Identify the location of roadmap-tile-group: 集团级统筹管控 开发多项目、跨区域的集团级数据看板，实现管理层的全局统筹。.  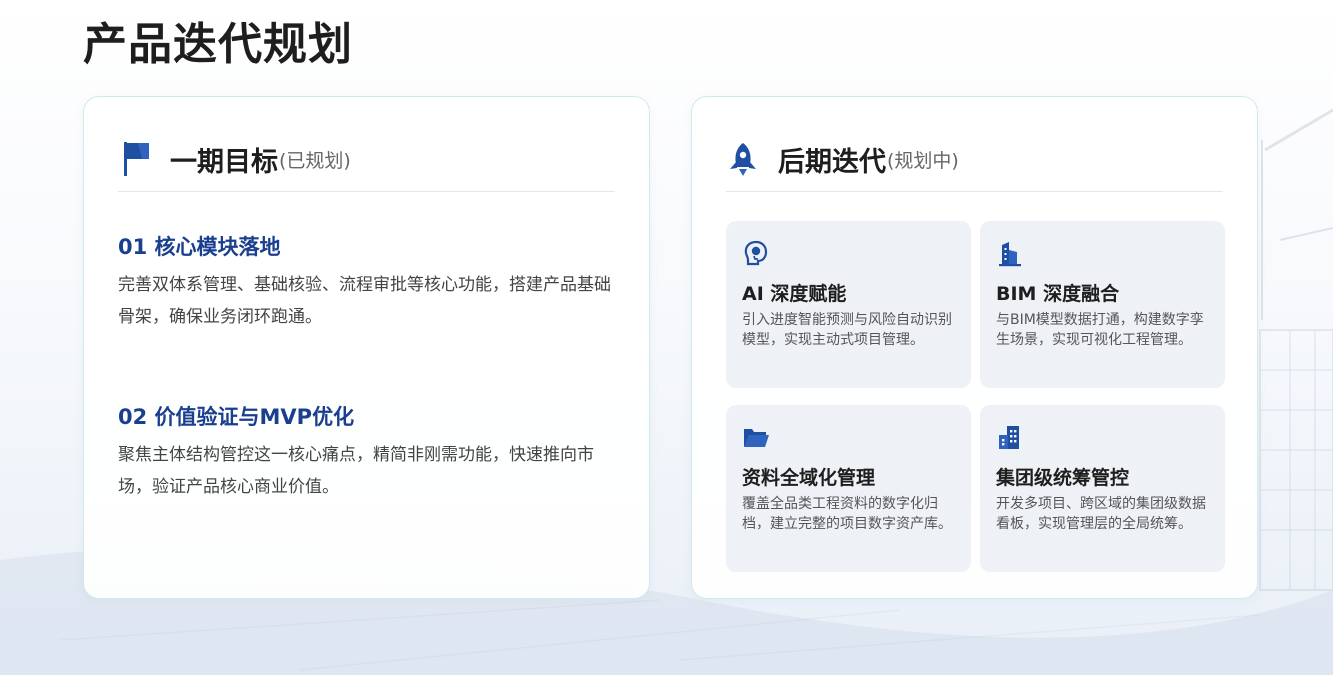
(1102, 488).